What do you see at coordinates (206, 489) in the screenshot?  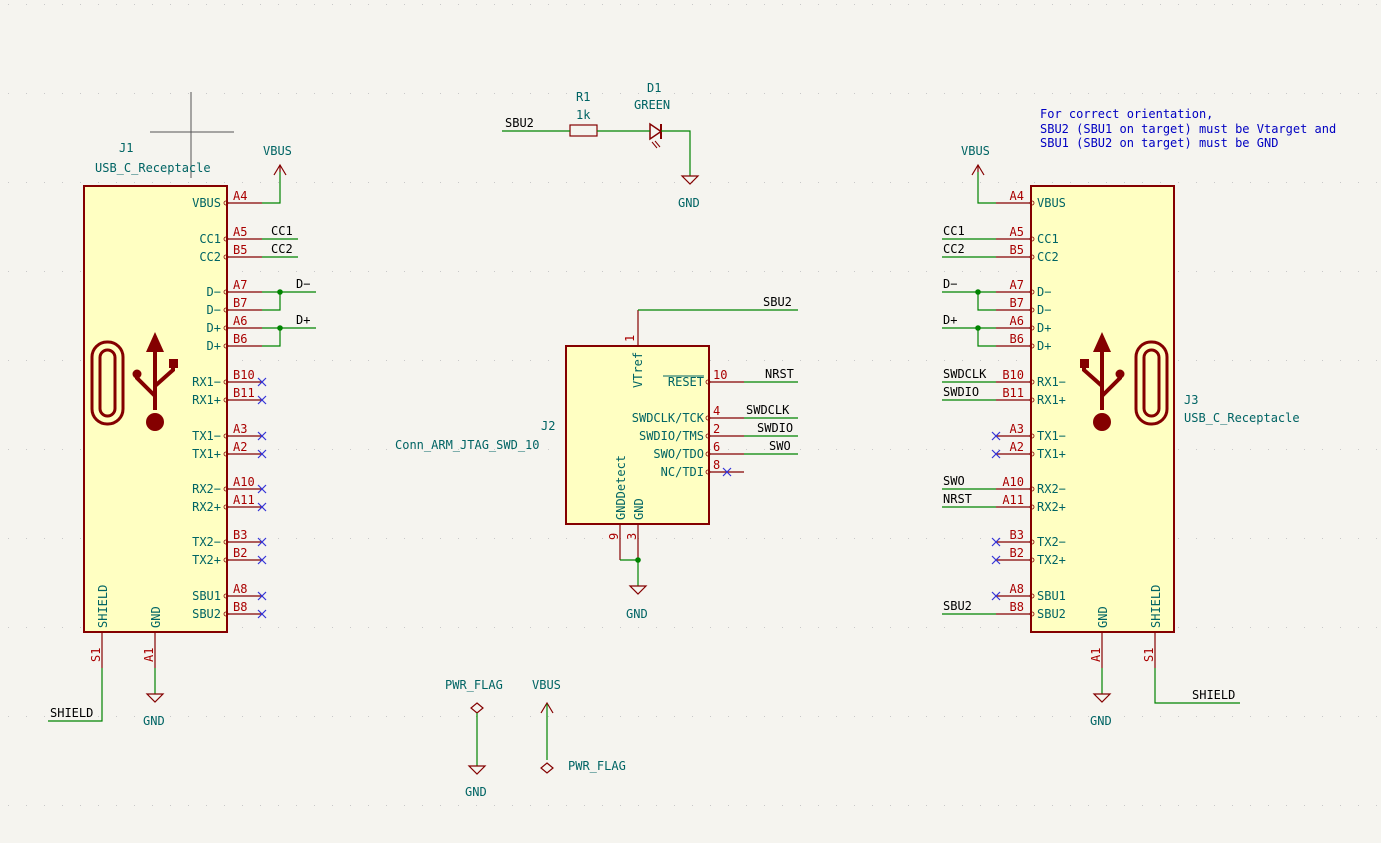 I see `j1-pin-name: RX2−` at bounding box center [206, 489].